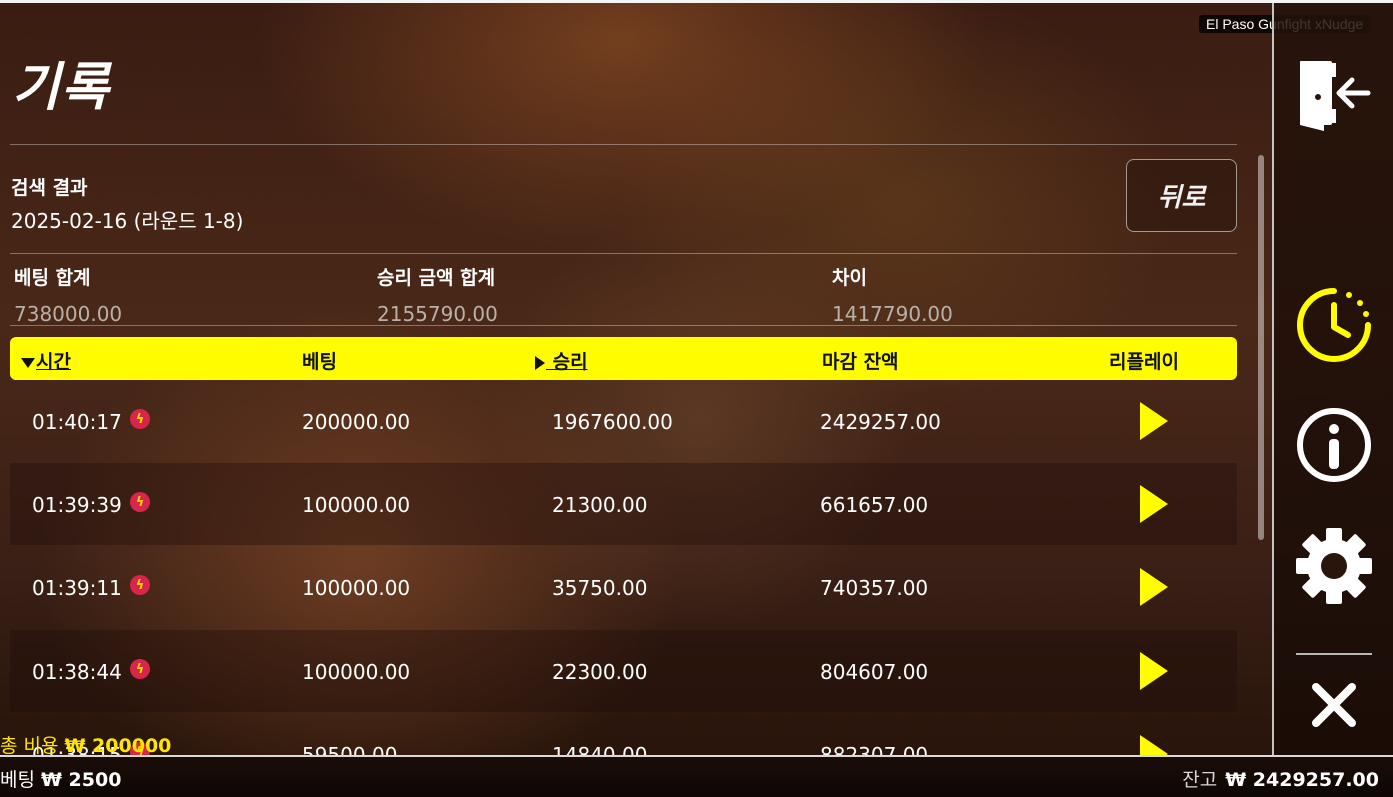 This screenshot has width=1393, height=797. I want to click on gear-icon, so click(1334, 566).